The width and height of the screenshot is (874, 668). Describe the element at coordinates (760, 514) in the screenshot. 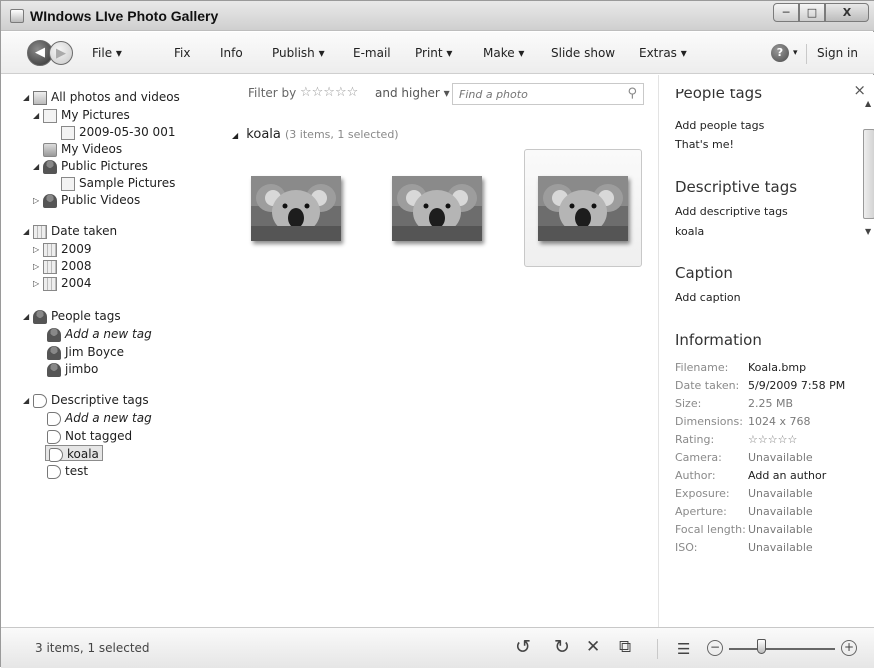

I see `info-row: Aperture: Unavailable` at that location.